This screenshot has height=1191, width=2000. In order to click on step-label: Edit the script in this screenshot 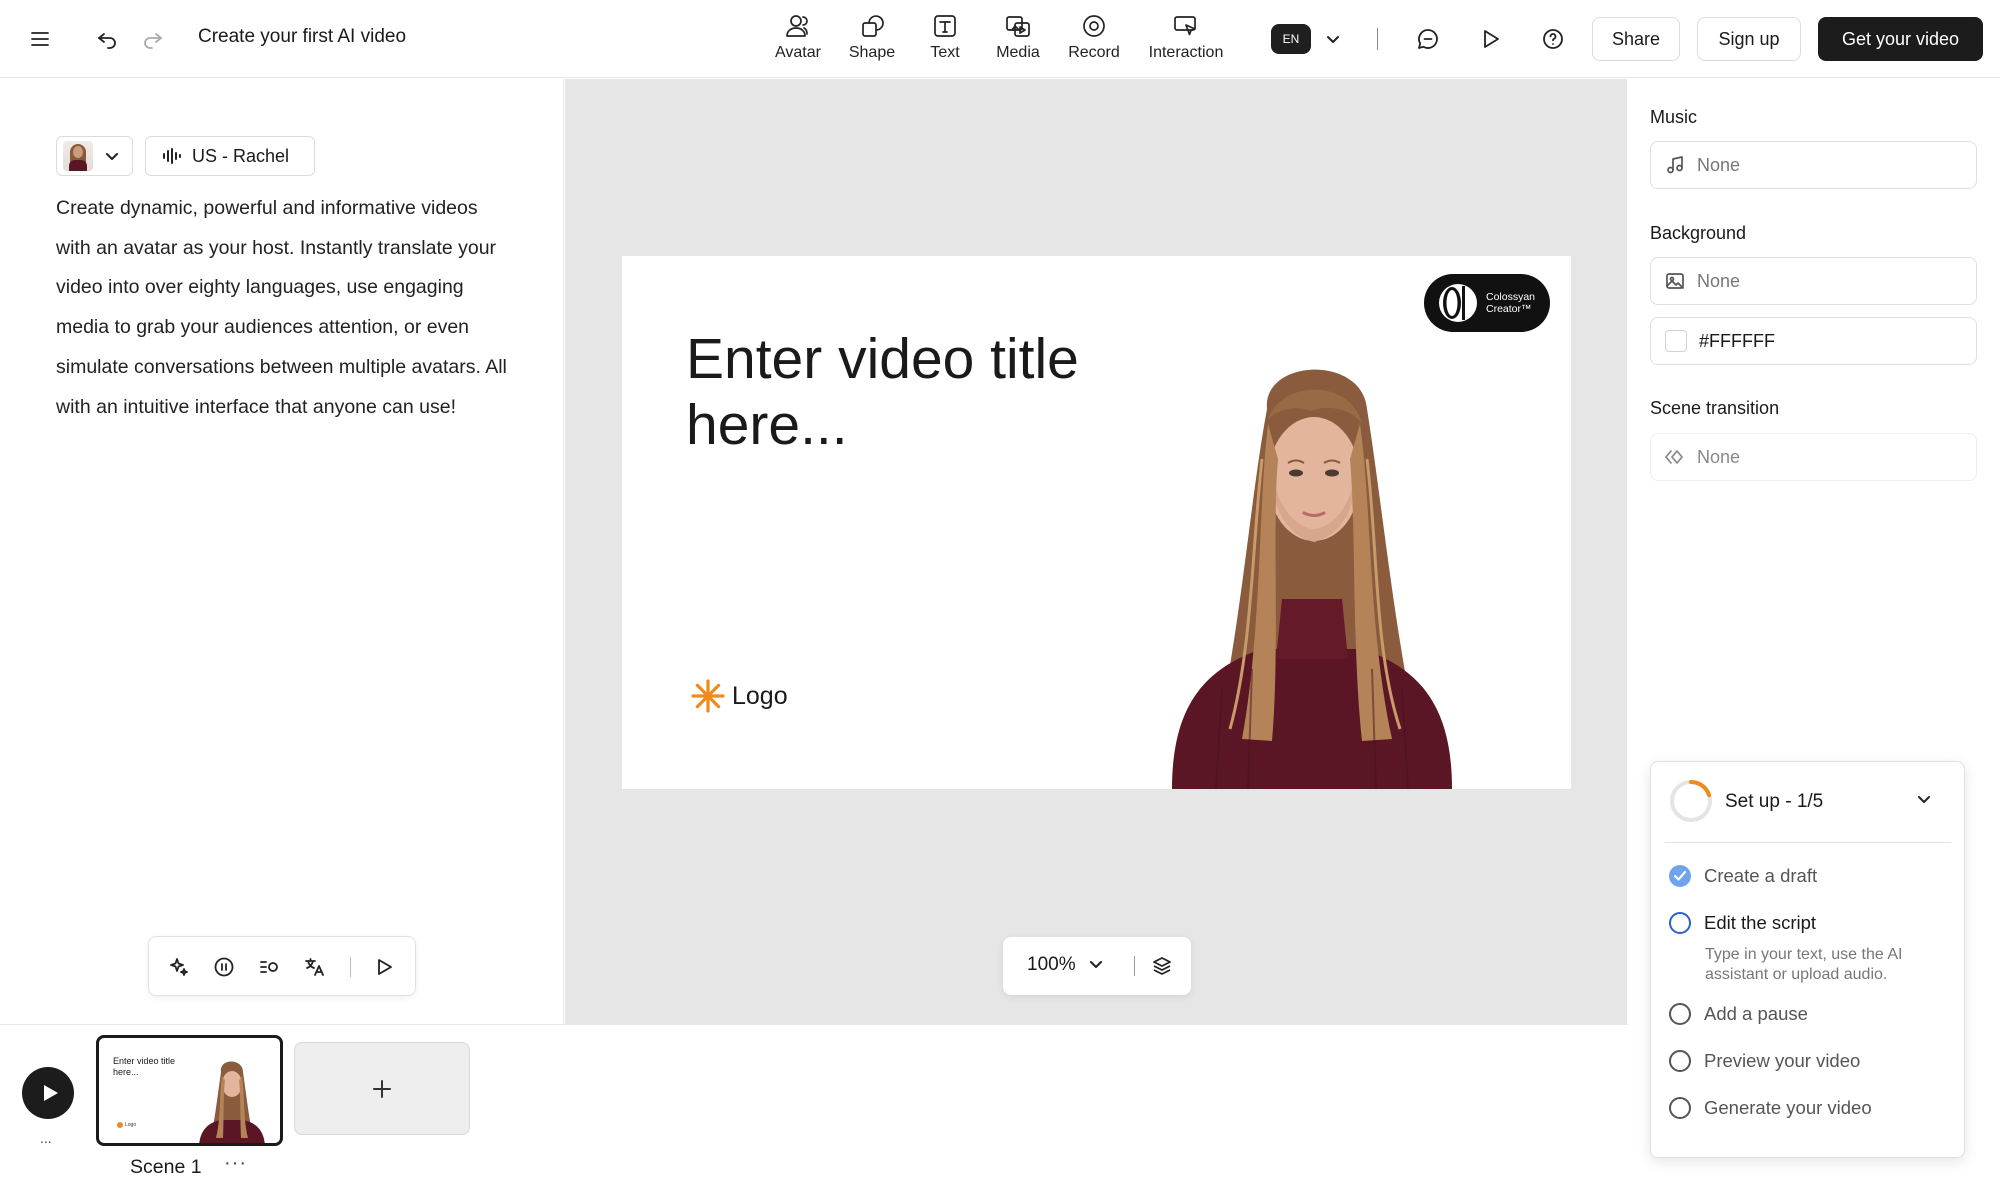, I will do `click(1760, 922)`.